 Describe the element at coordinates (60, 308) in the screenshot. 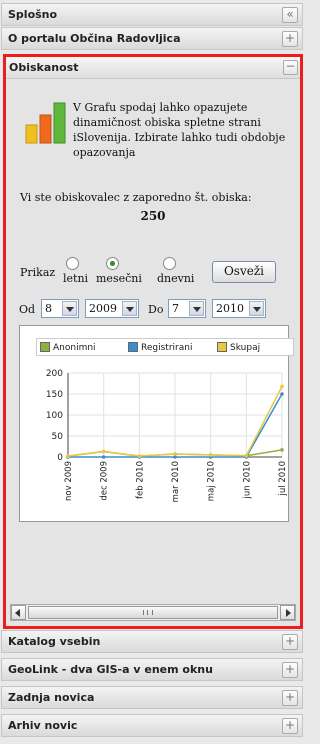

I see `od-month-select: 8` at that location.